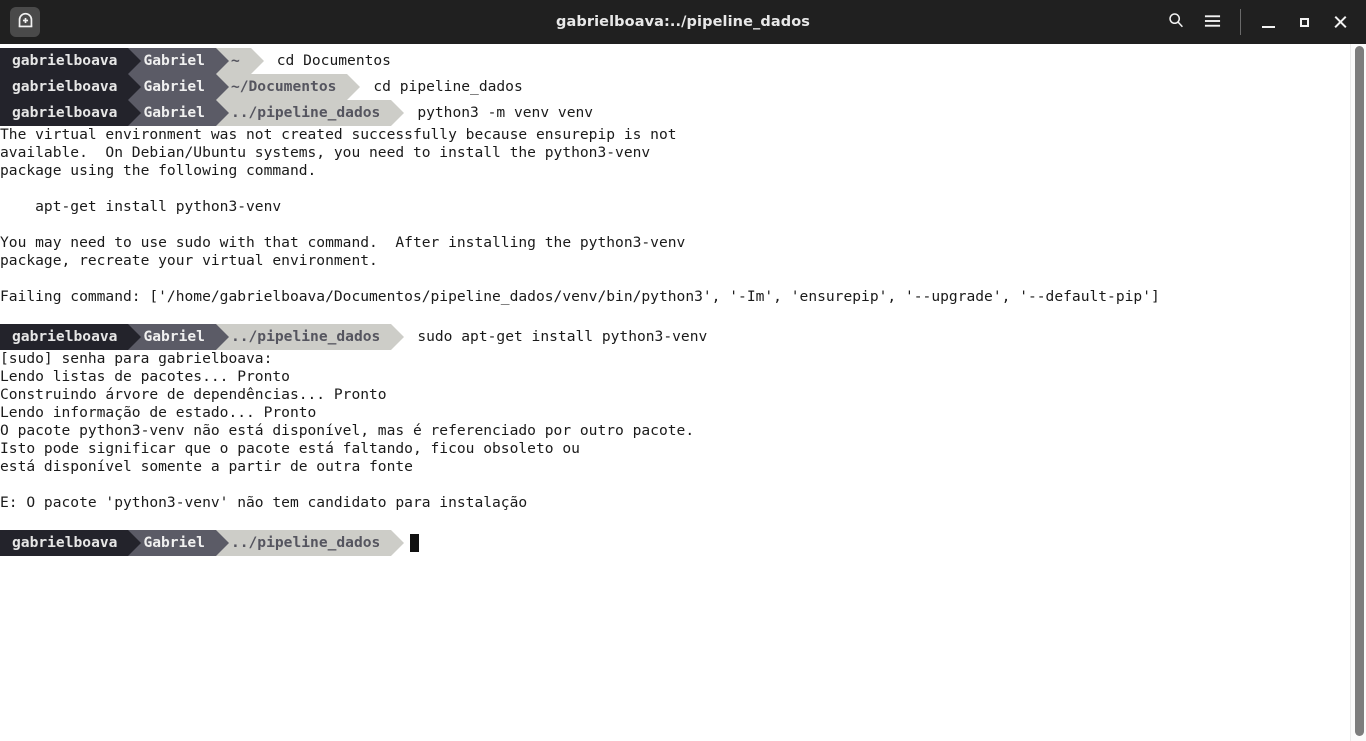  What do you see at coordinates (683, 543) in the screenshot?
I see `shell-prompt-line: gabrielboava Gabriel ../pipeline_dados` at bounding box center [683, 543].